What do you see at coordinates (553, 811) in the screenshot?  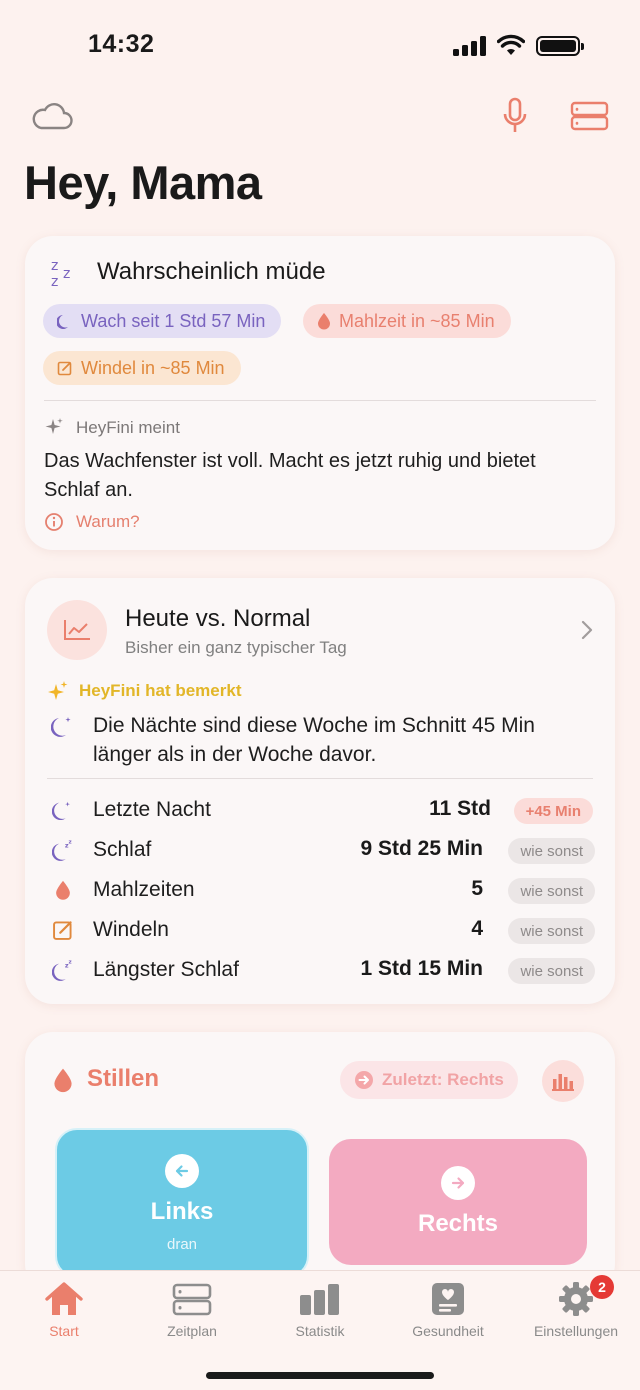 I see `stat-delta-badge: +45 Min` at bounding box center [553, 811].